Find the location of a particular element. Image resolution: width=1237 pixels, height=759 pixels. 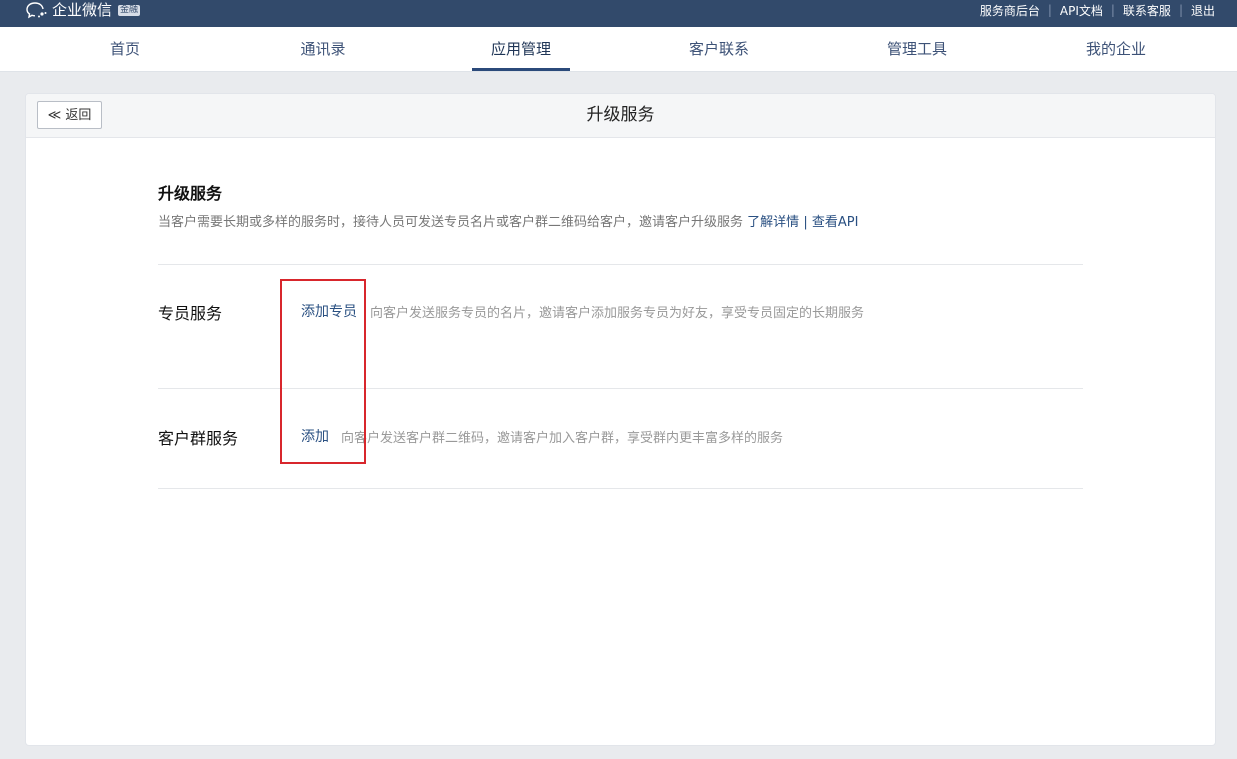

back-button: ≪ 返回 is located at coordinates (69, 115).